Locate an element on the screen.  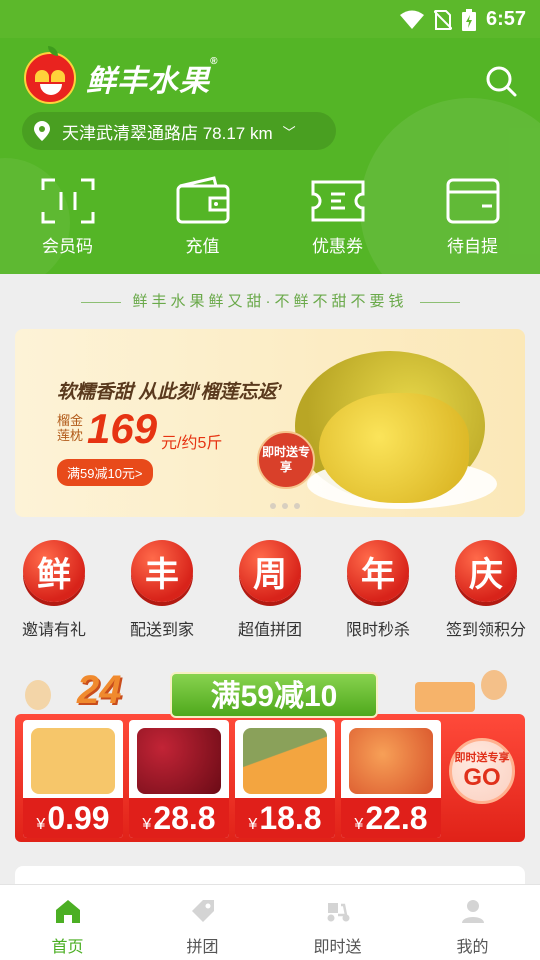
feature-badge-icon: 庆 is located at coordinates (486, 571).